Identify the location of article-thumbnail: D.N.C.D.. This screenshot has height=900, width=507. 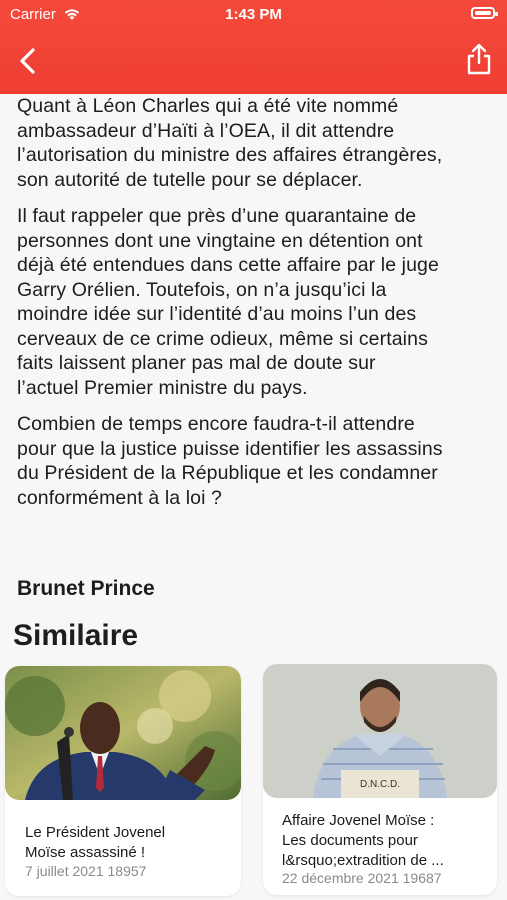
(380, 731).